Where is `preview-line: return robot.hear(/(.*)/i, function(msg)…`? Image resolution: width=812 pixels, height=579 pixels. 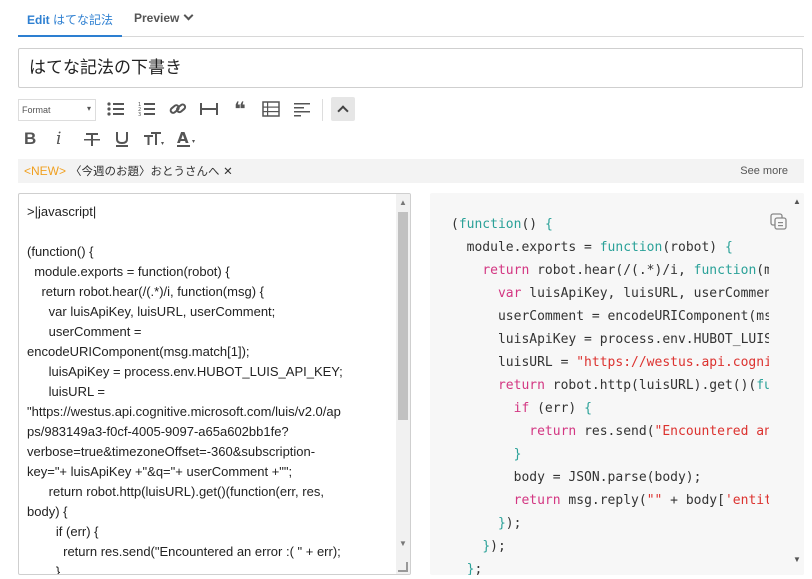
preview-line: return robot.hear(/(.*)/i, function(msg)… is located at coordinates (625, 270).